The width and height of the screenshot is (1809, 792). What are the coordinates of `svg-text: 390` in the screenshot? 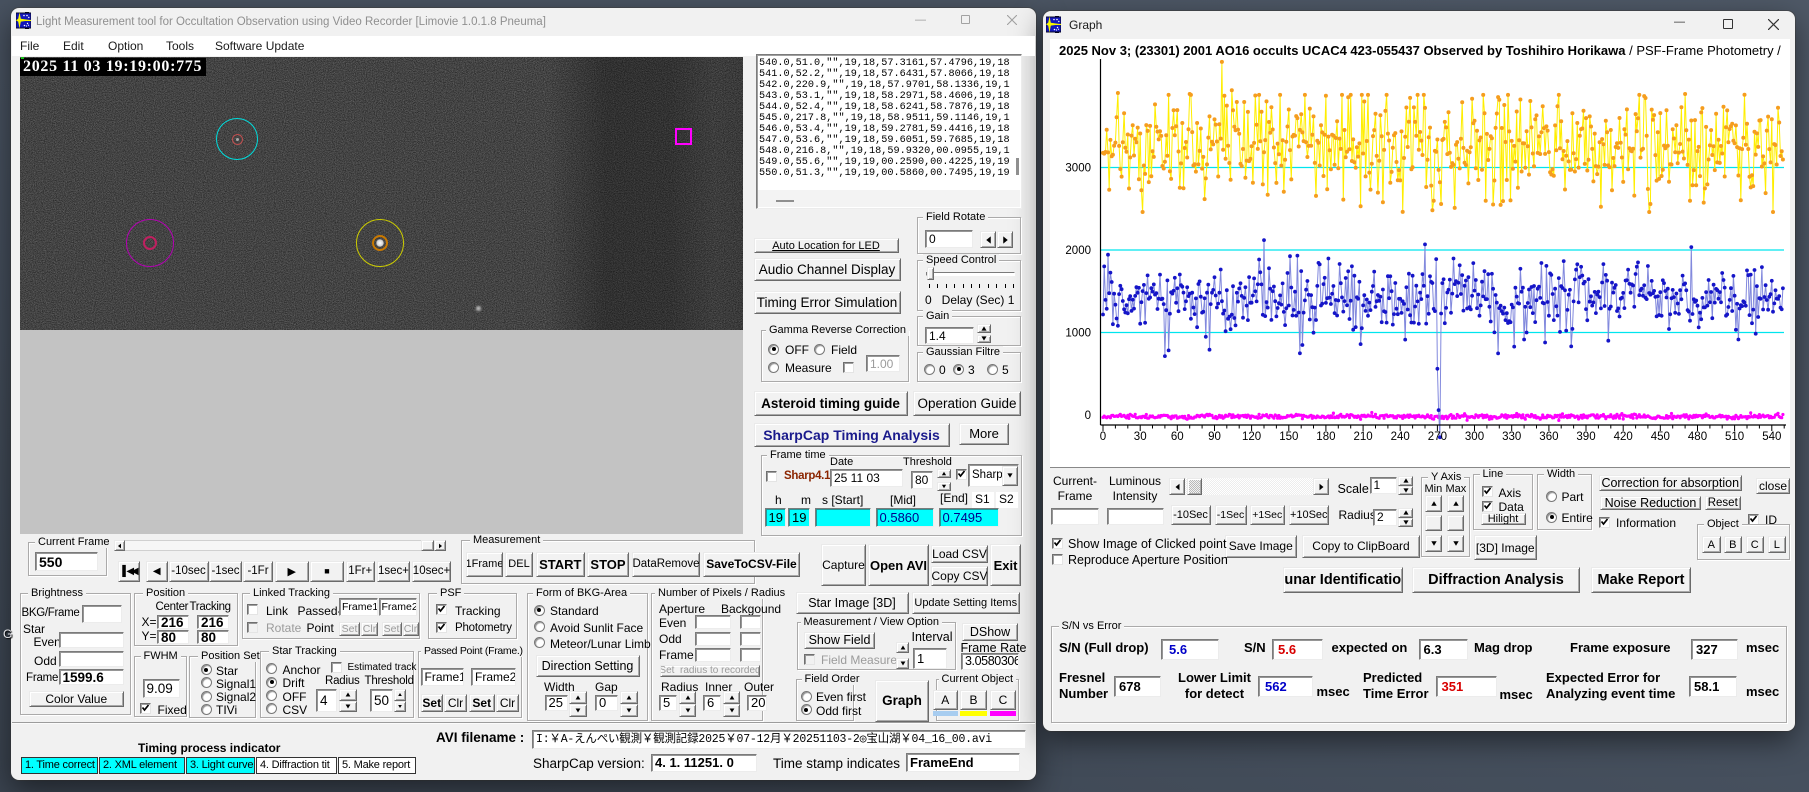 It's located at (1585, 437).